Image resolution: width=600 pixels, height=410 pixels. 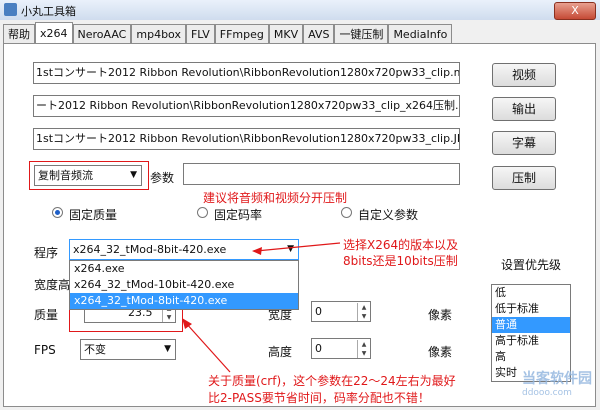 I want to click on priority-option-selected: 普通, so click(x=531, y=325).